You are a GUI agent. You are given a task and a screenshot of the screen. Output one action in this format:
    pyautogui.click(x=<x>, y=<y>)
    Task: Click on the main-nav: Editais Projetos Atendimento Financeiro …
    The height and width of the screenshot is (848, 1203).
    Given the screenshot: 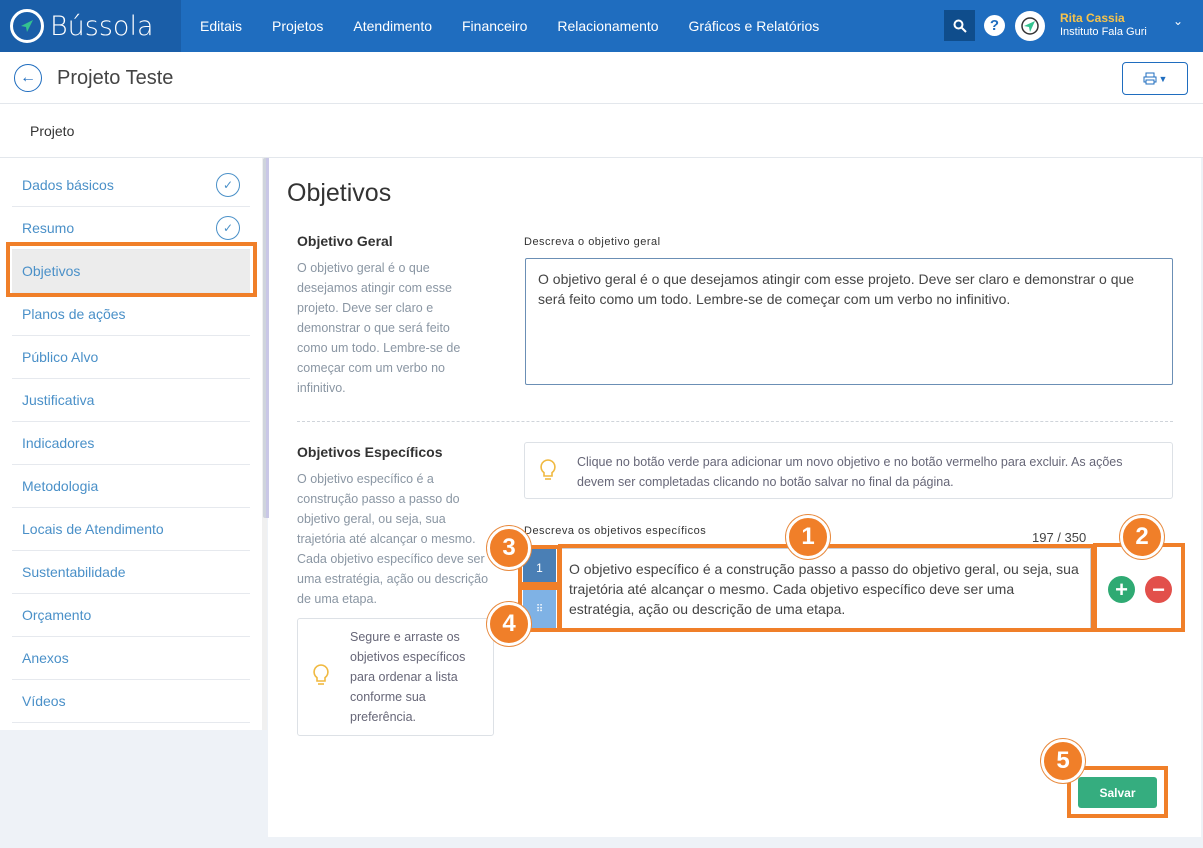 What is the action you would take?
    pyautogui.click(x=524, y=26)
    